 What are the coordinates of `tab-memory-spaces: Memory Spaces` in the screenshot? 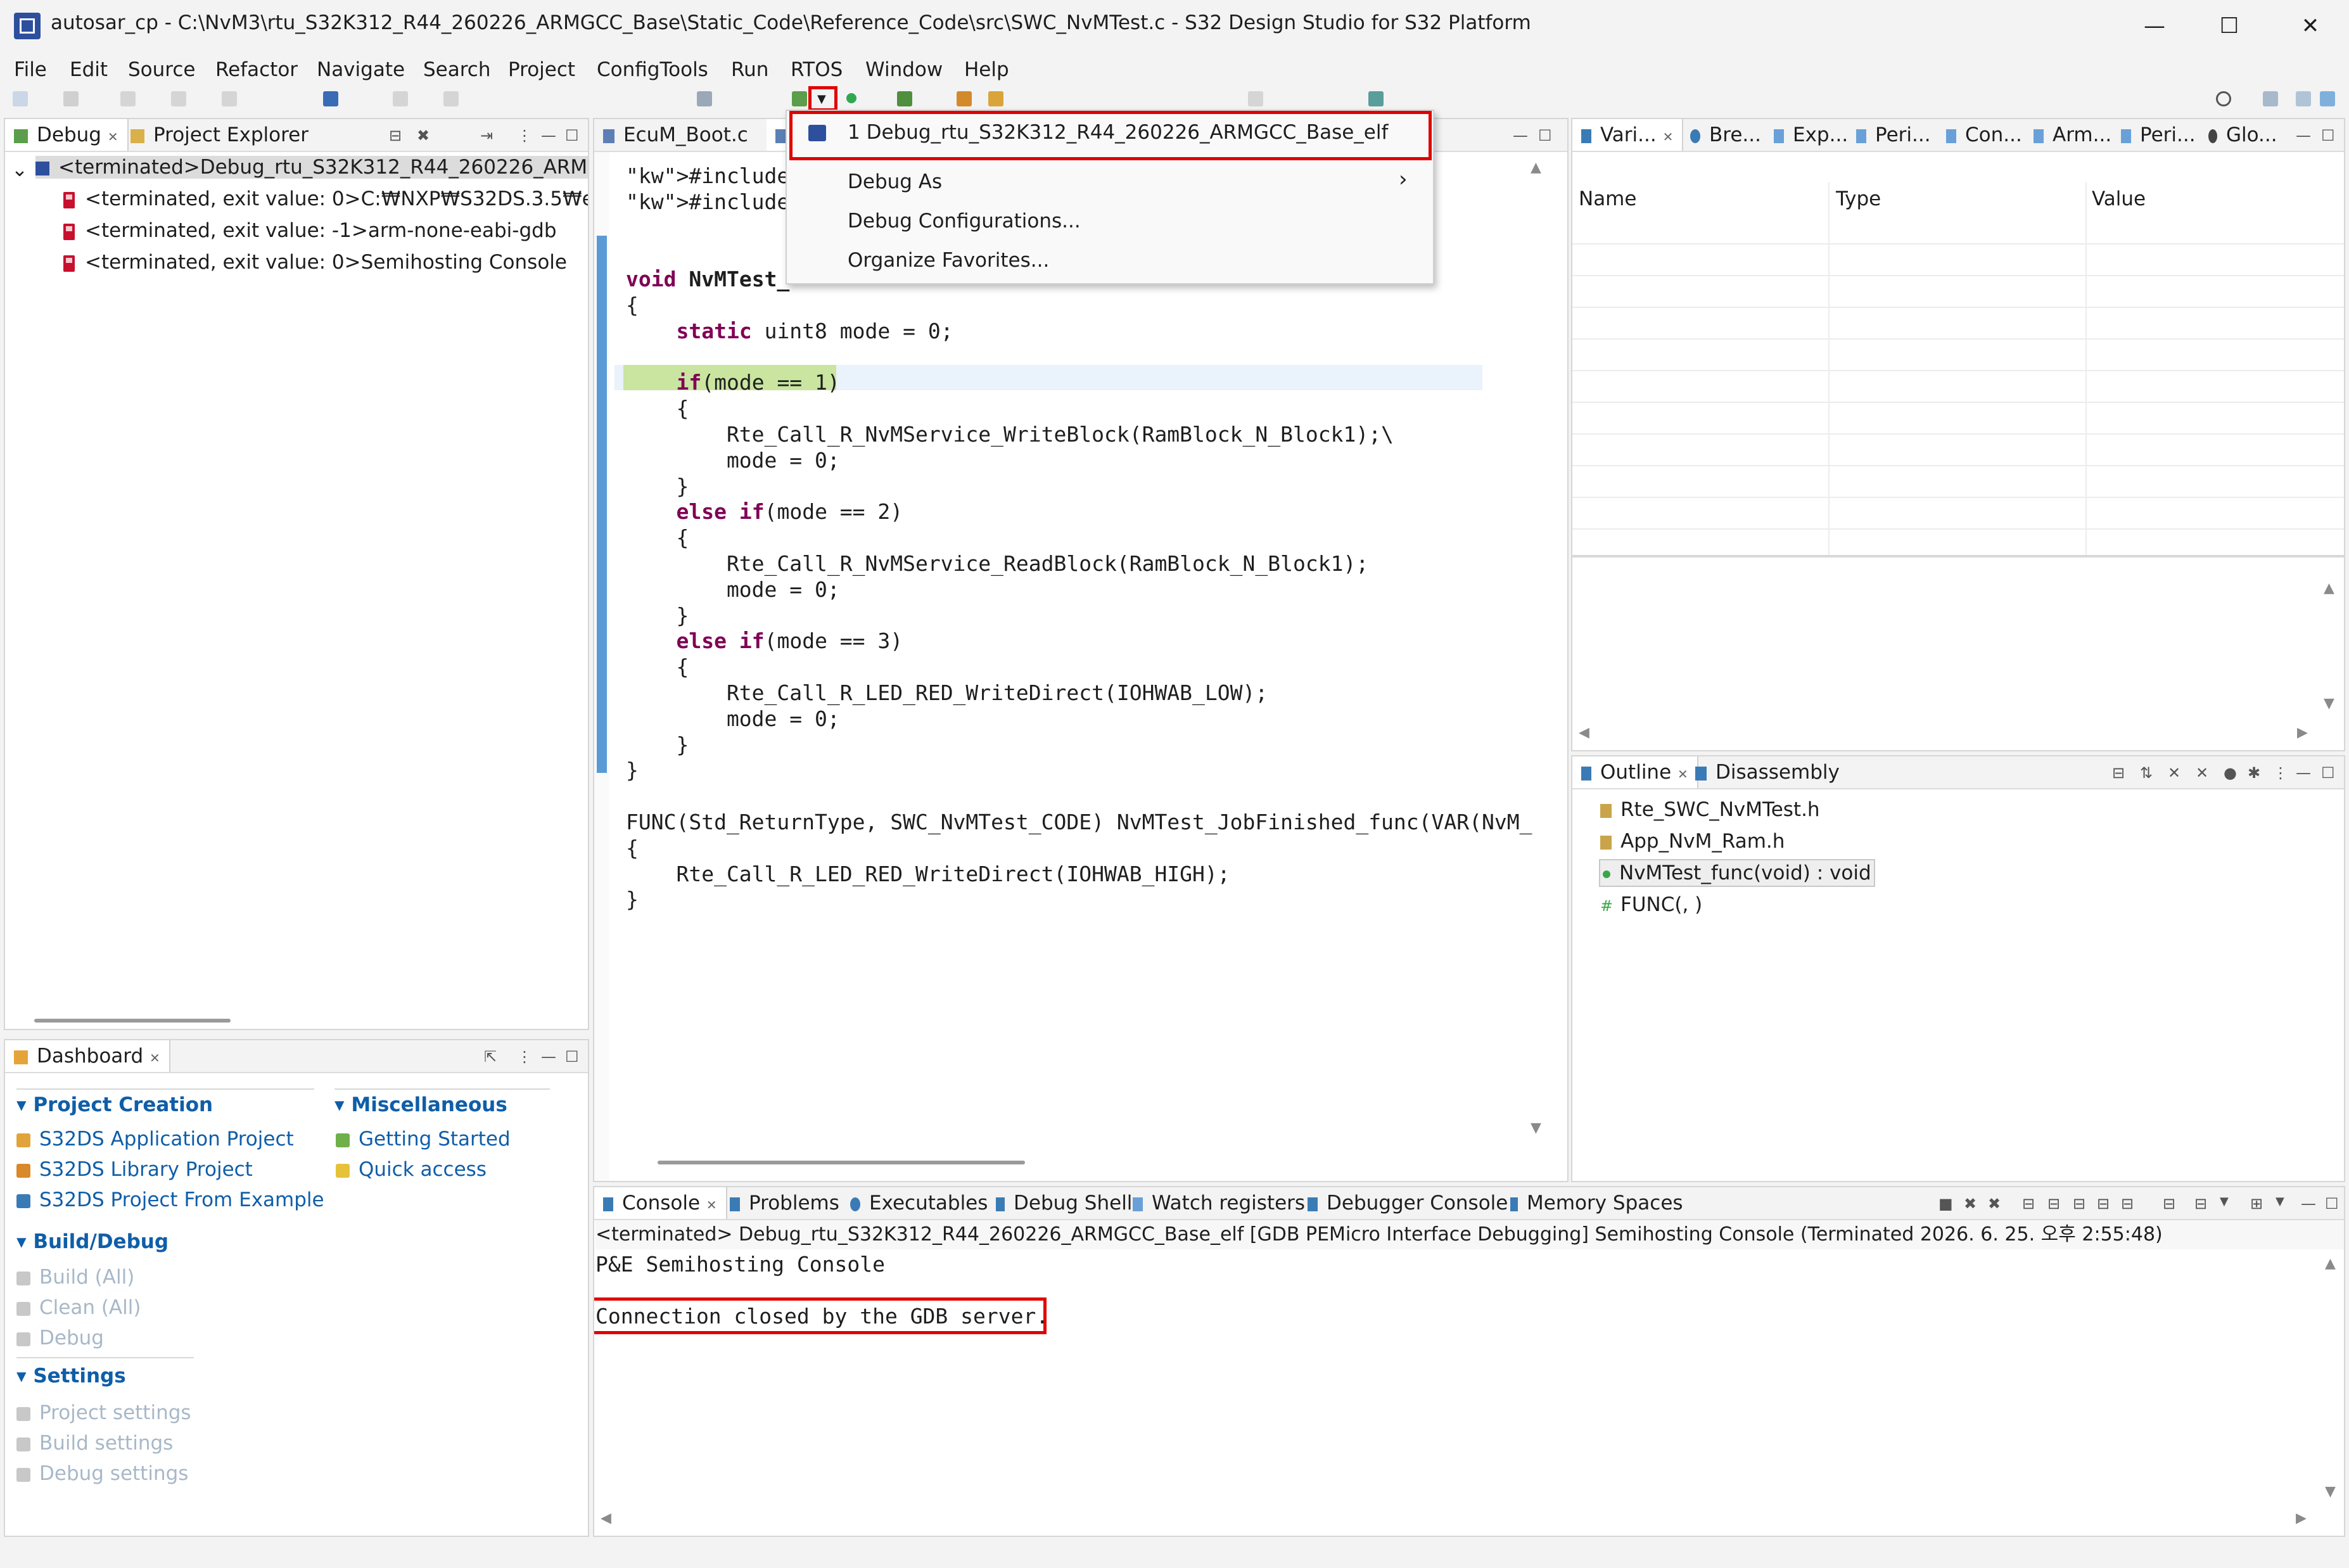 It's located at (1597, 1203).